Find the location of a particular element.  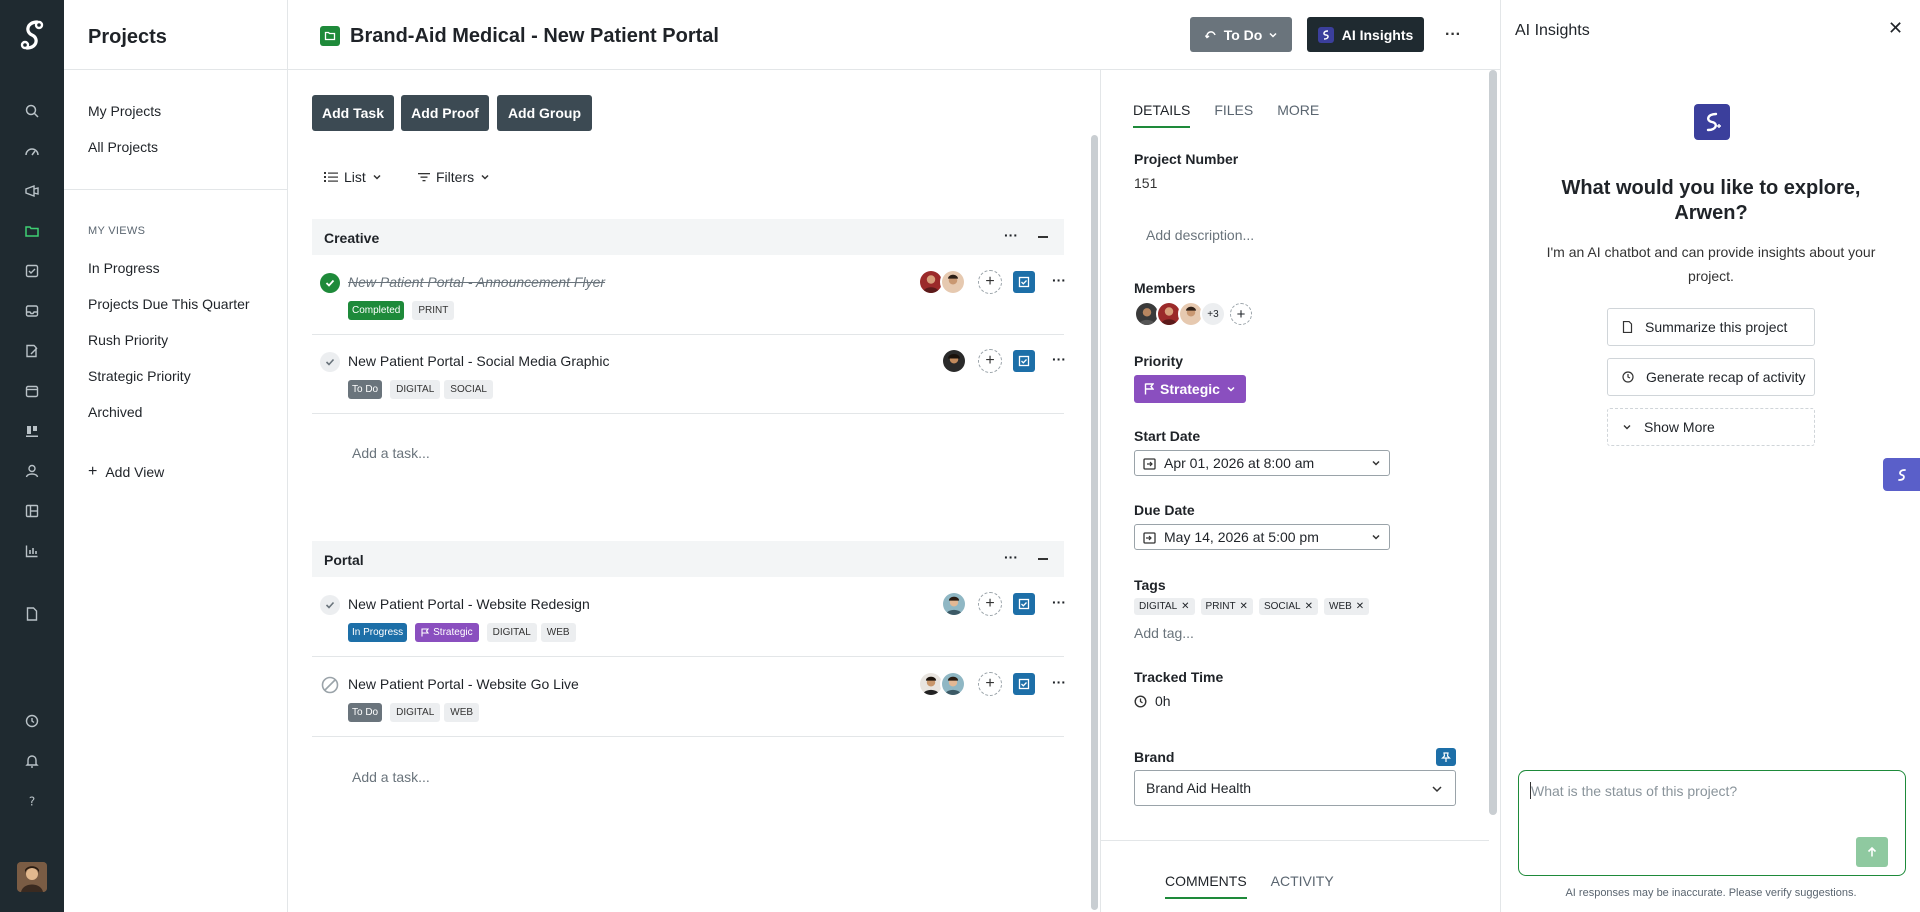

generate-recap-label: Generate recap of activity is located at coordinates (1726, 377).